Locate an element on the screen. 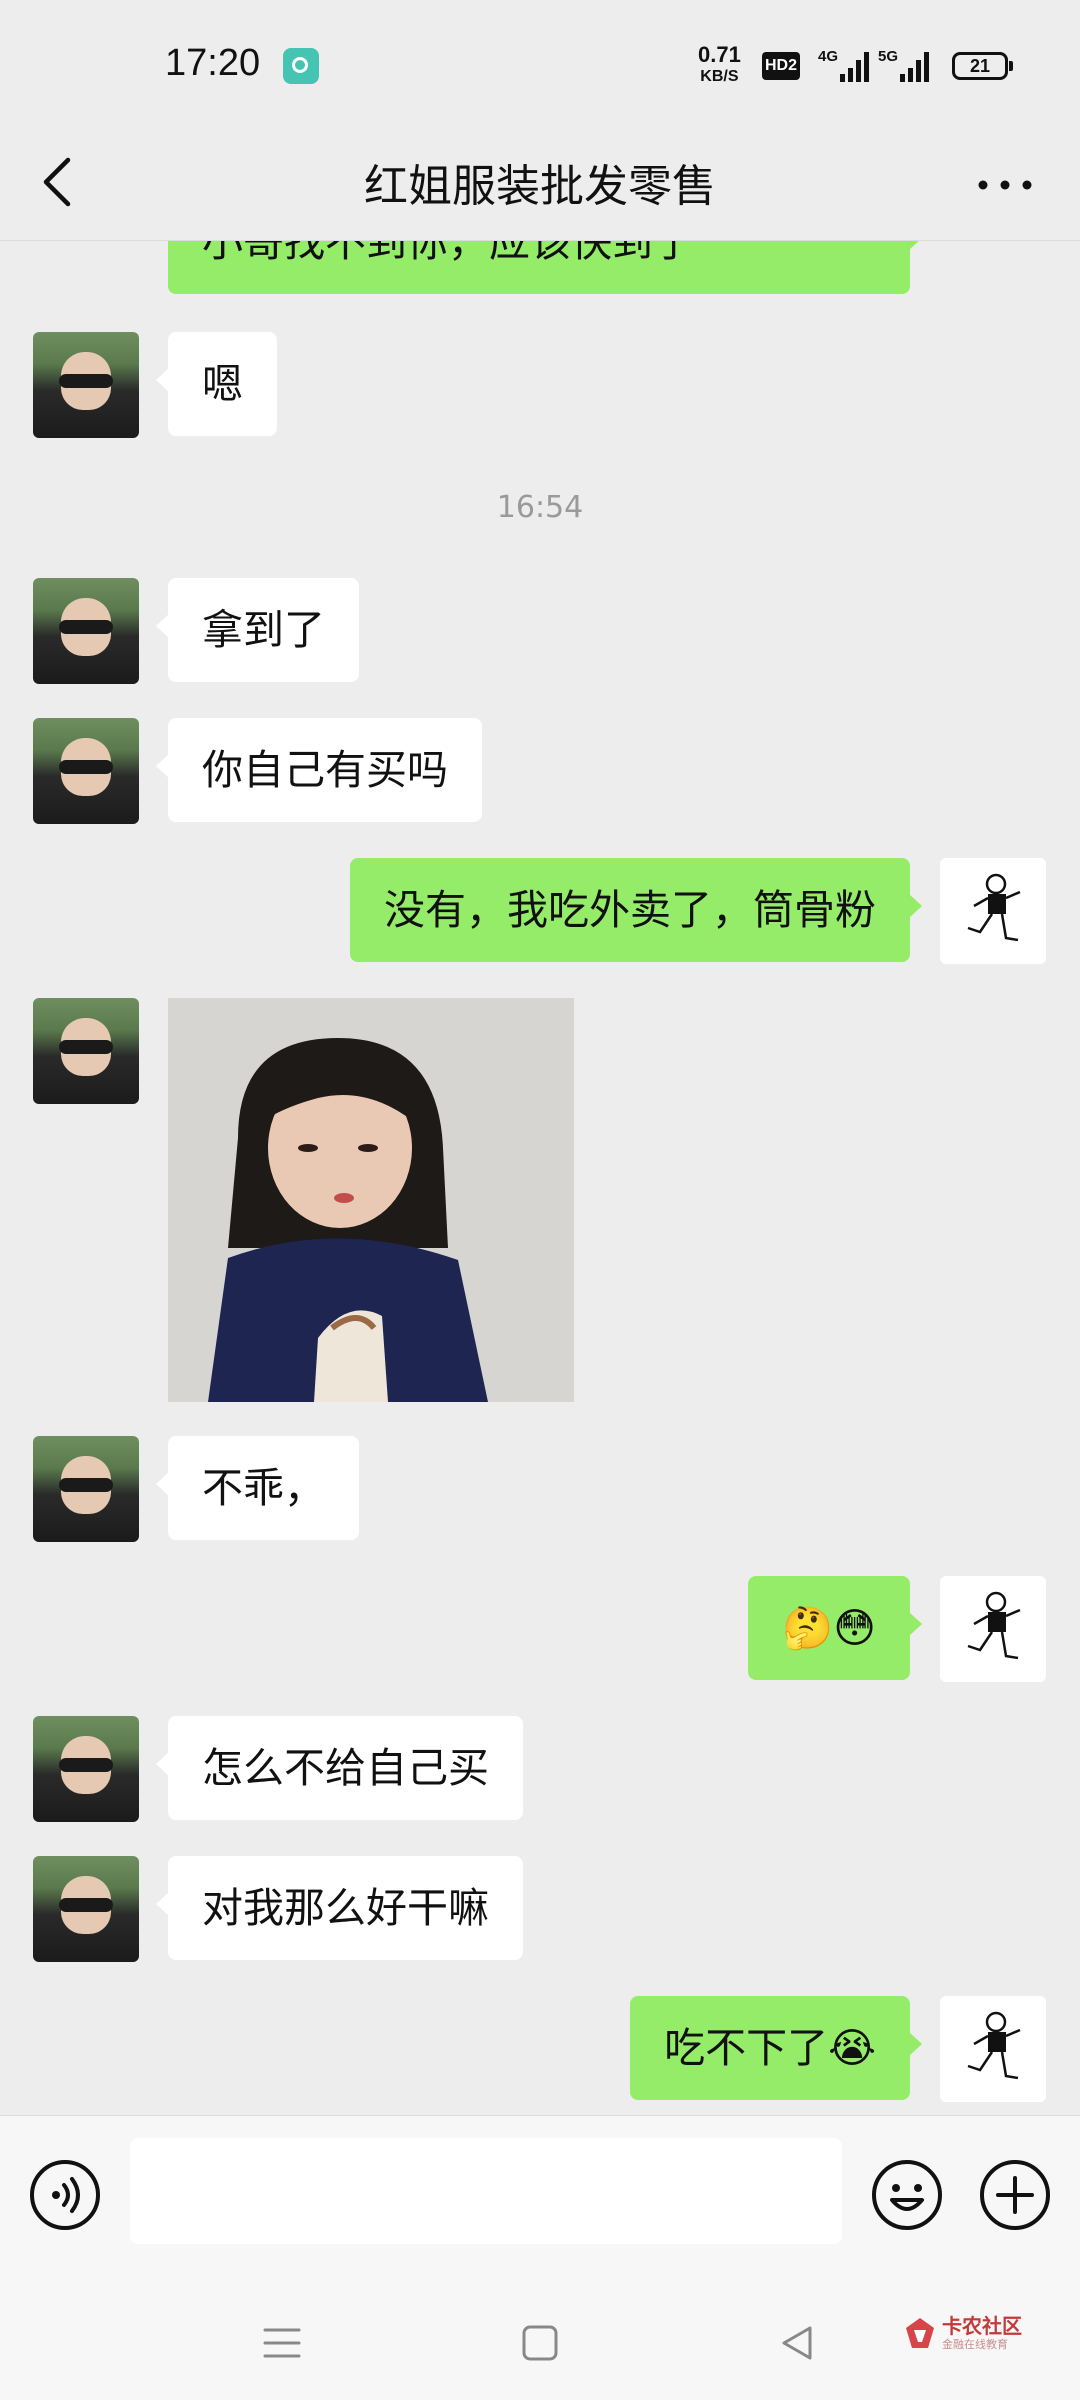  my-message-bubble: 没有，我吃外卖了，筒骨粉 is located at coordinates (636, 910).